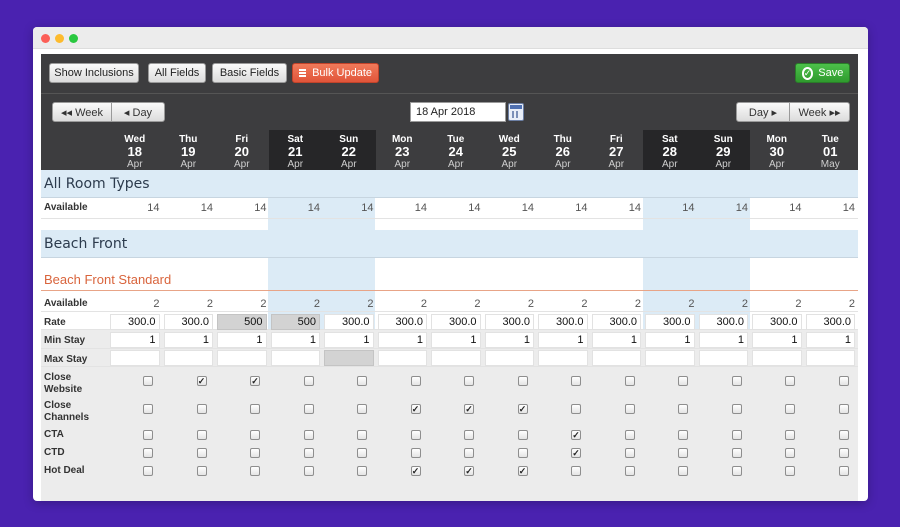  Describe the element at coordinates (763, 112) in the screenshot. I see `next-day-button: Day ▸` at that location.